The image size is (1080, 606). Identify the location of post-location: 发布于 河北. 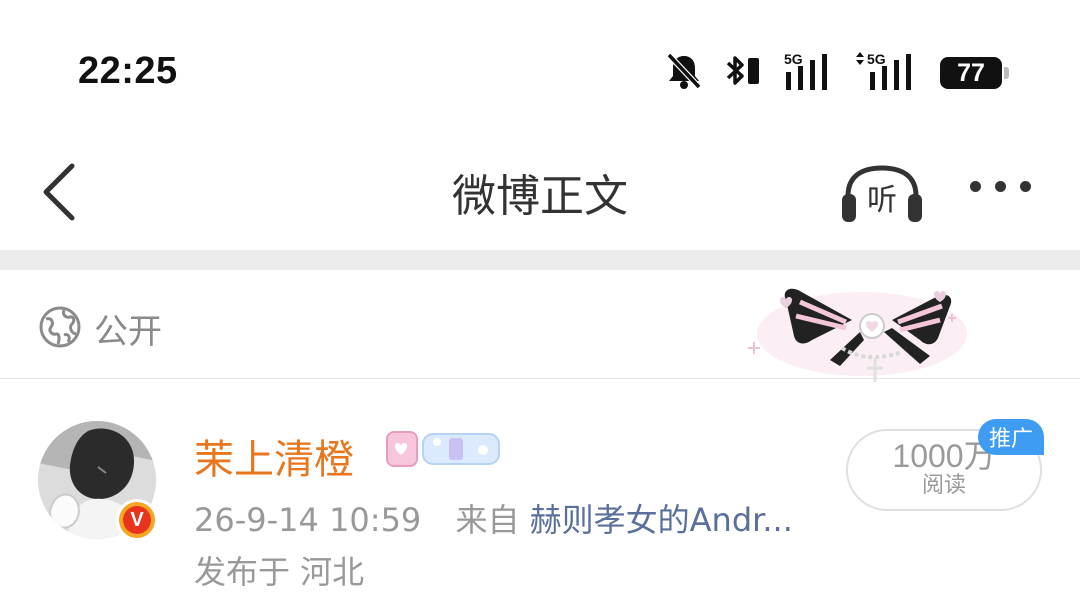
(279, 572).